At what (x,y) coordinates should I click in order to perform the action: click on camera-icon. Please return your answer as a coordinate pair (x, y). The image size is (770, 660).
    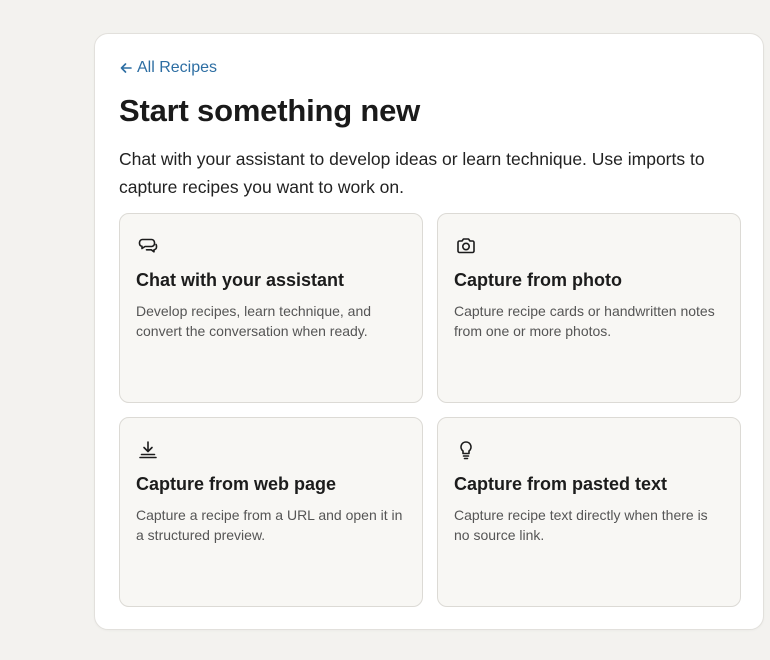
    Looking at the image, I should click on (466, 246).